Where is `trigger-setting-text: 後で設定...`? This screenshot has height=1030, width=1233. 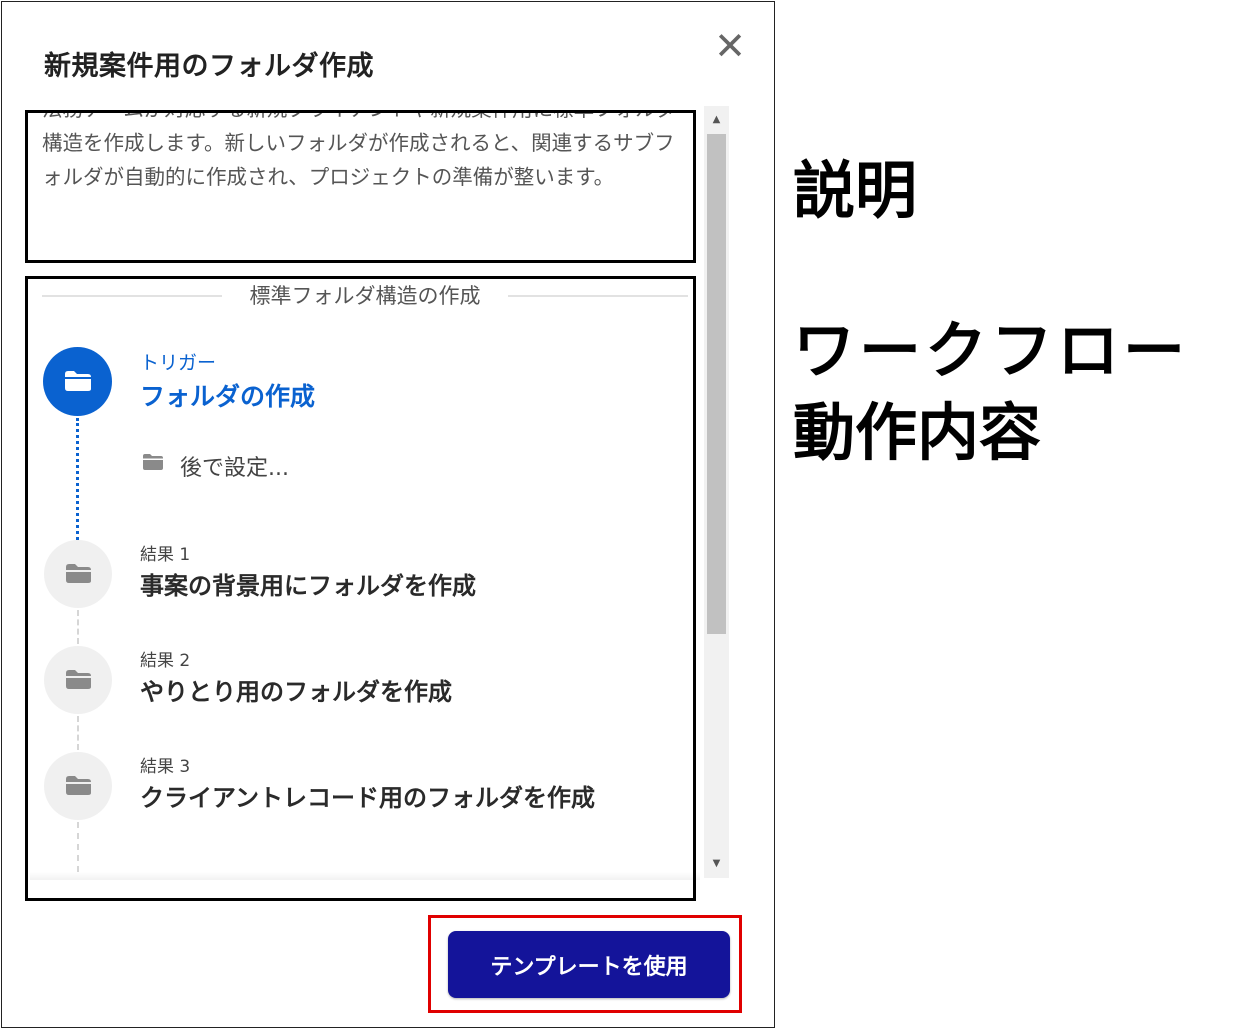
trigger-setting-text: 後で設定... is located at coordinates (234, 468).